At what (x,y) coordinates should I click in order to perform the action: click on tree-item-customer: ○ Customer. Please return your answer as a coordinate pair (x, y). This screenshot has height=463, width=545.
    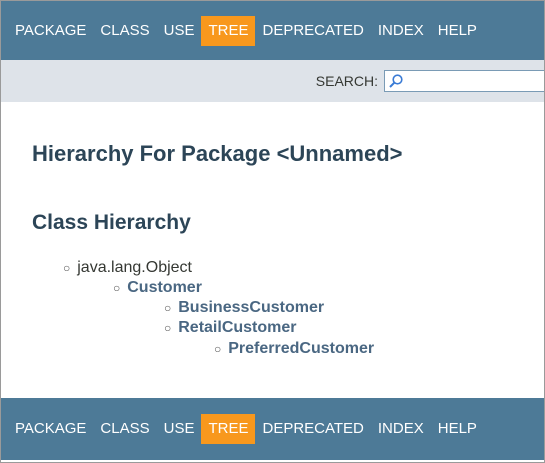
    Looking at the image, I should click on (157, 288).